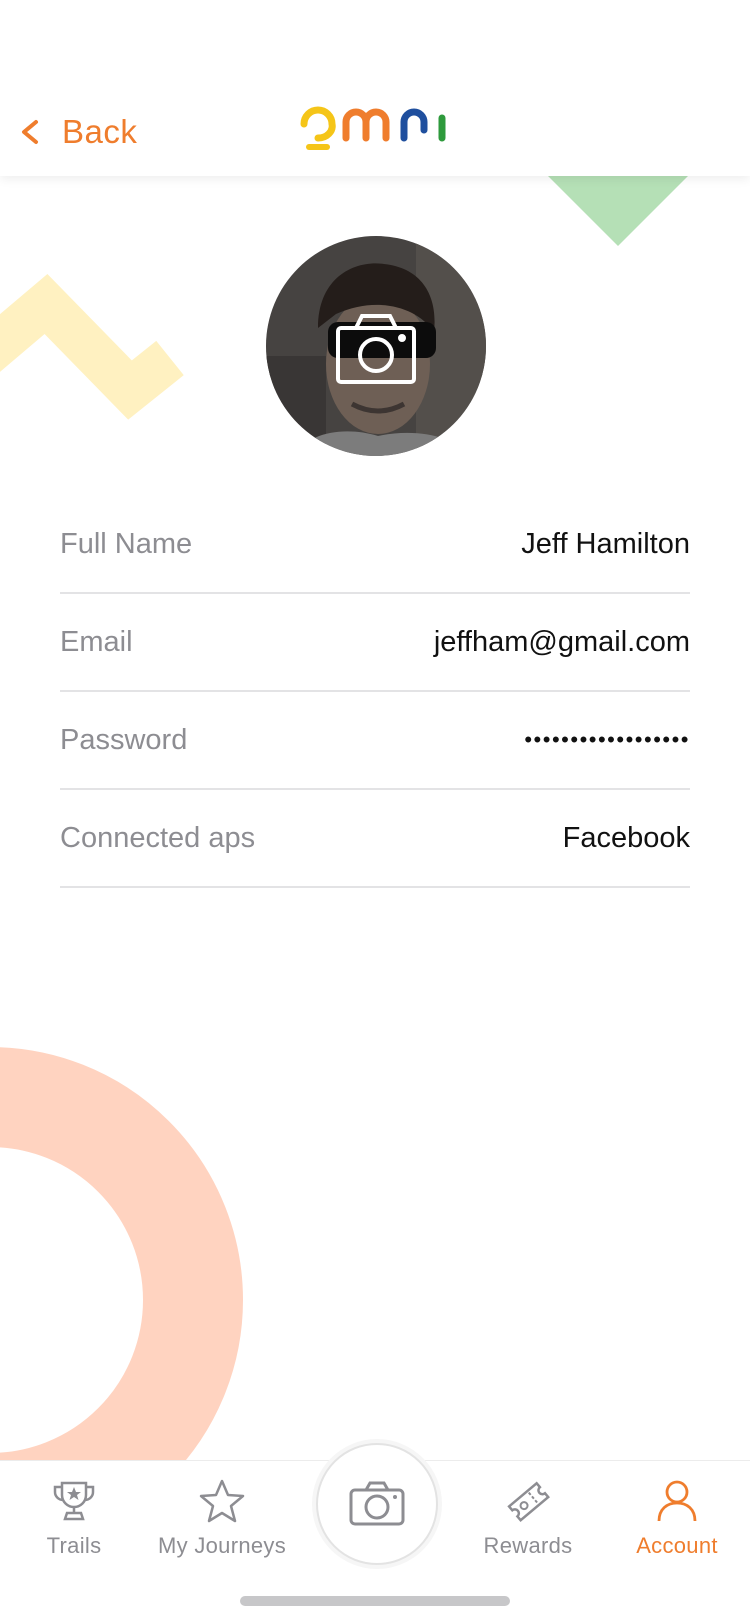  I want to click on tab-label: My Journeys, so click(221, 1545).